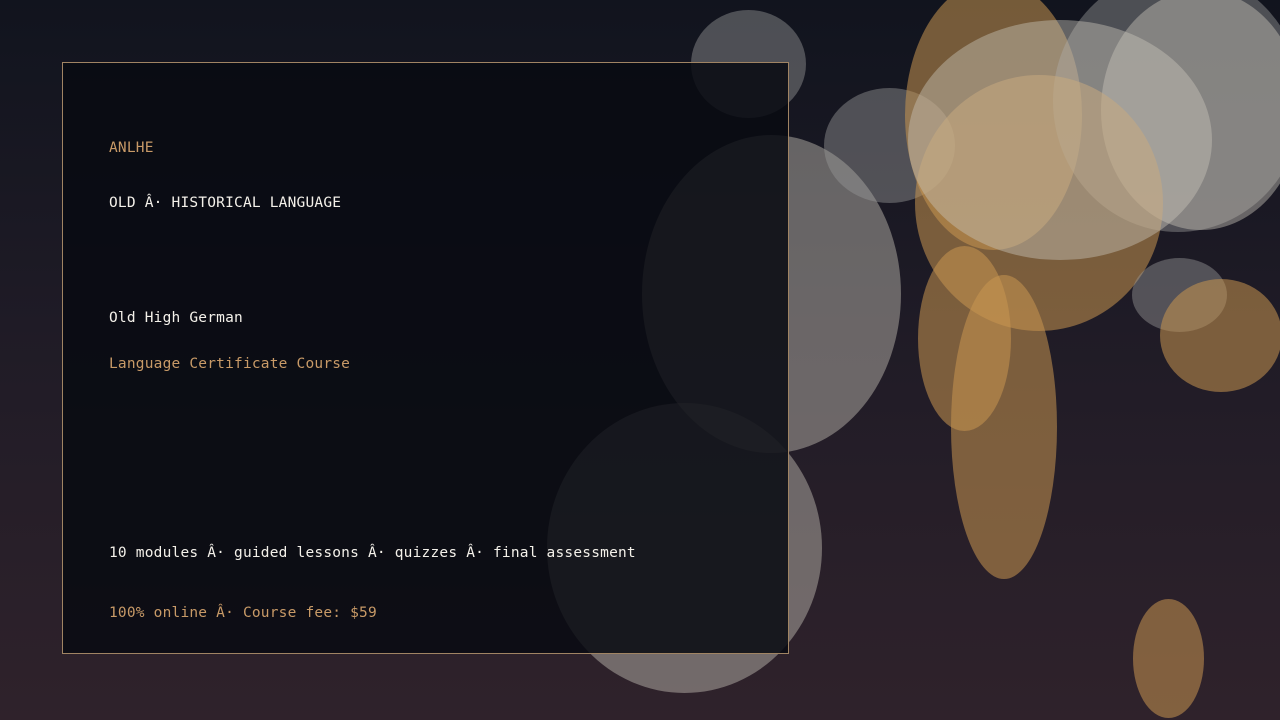 This screenshot has width=1280, height=720. What do you see at coordinates (131, 148) in the screenshot?
I see `brand-name: ANLHE` at bounding box center [131, 148].